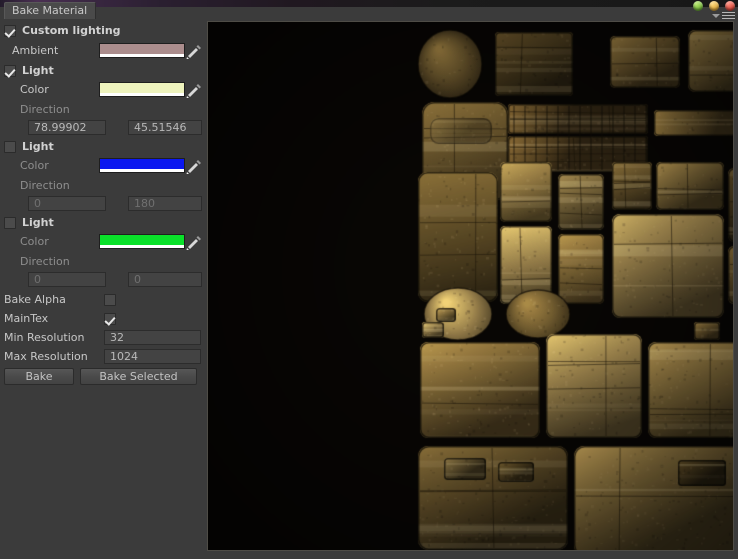 The image size is (738, 559). What do you see at coordinates (35, 299) in the screenshot?
I see `bake-alpha-label: Bake Alpha` at bounding box center [35, 299].